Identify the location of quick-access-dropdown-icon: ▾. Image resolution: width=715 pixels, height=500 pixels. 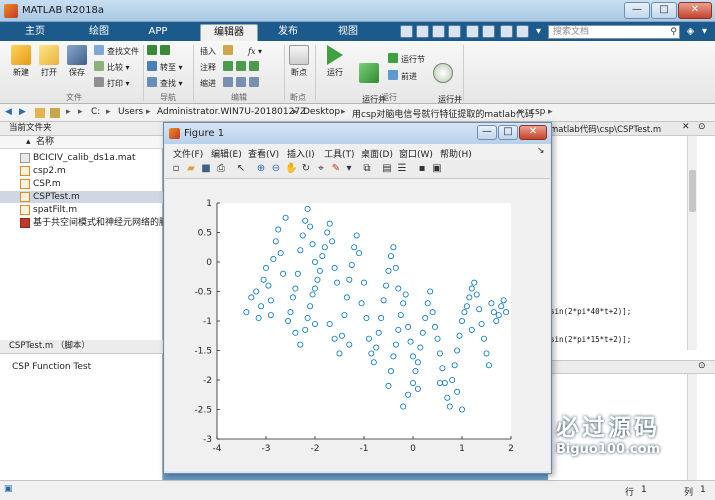
(538, 31).